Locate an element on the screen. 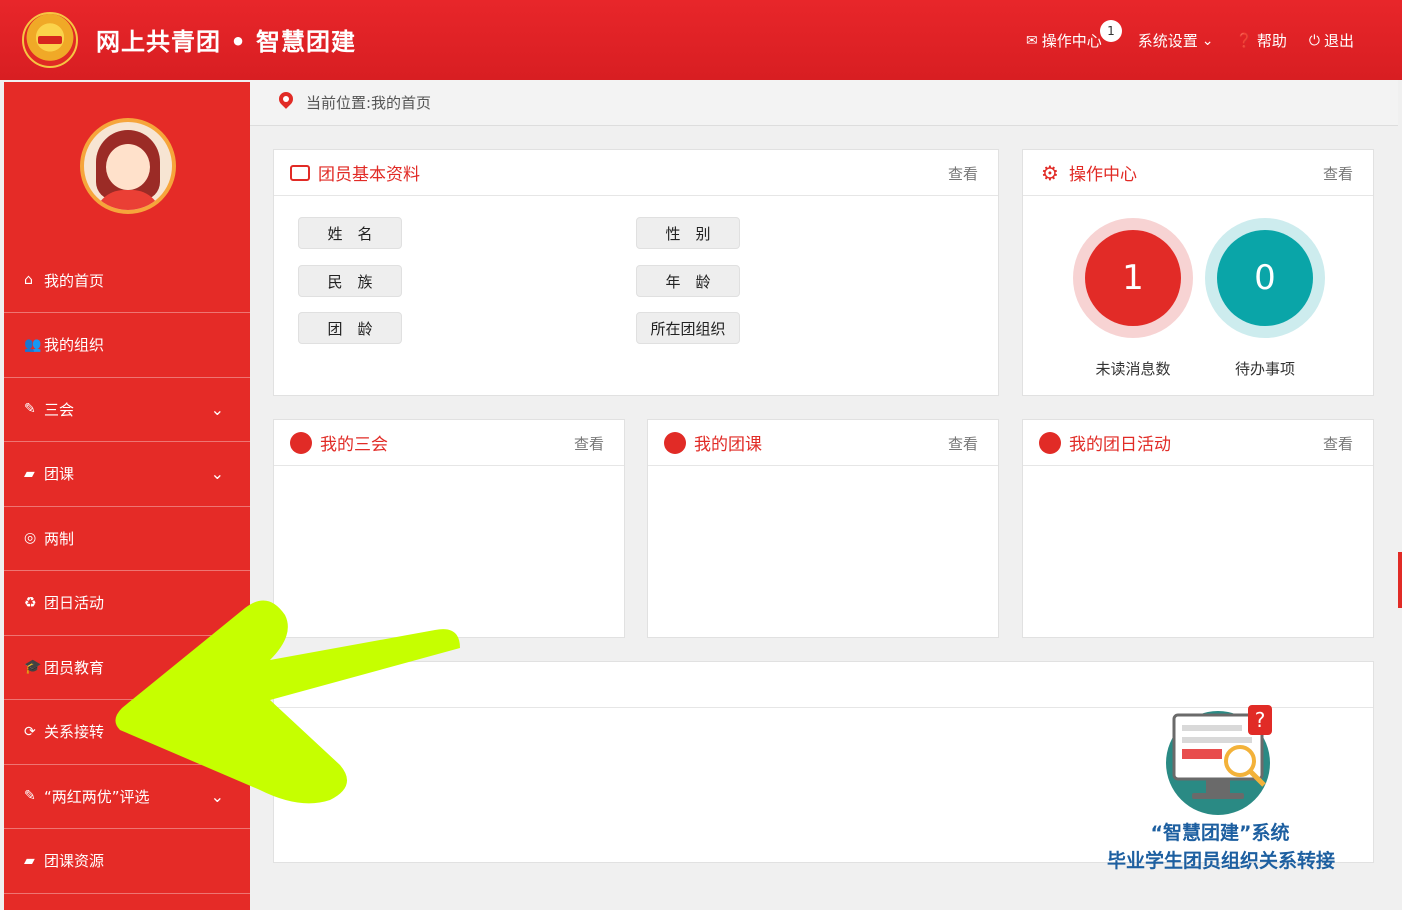 The width and height of the screenshot is (1402, 910). activities-panel: 我的团日活动 查看 is located at coordinates (1198, 528).